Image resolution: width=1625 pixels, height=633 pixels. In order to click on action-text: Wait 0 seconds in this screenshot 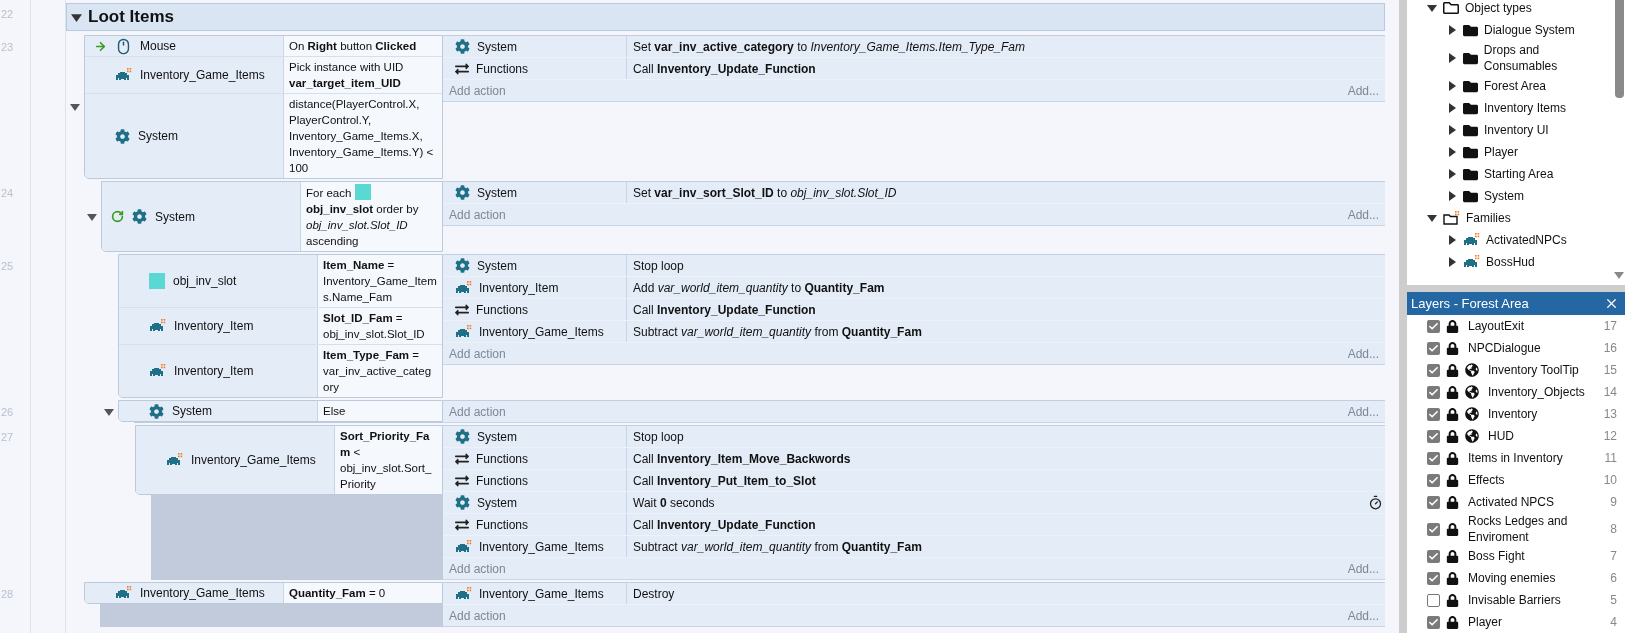, I will do `click(673, 503)`.